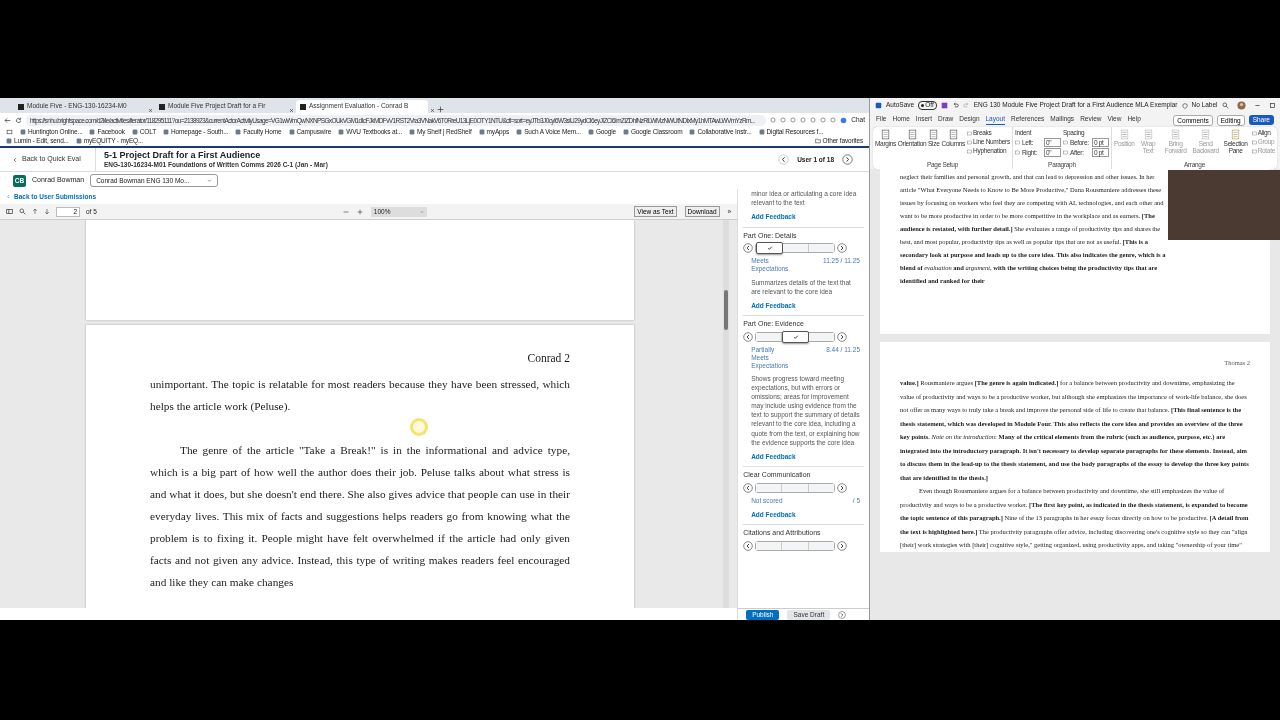 The height and width of the screenshot is (720, 1280). Describe the element at coordinates (183, 156) in the screenshot. I see `page-title: 5-1 Project Draft for a First Audience` at that location.